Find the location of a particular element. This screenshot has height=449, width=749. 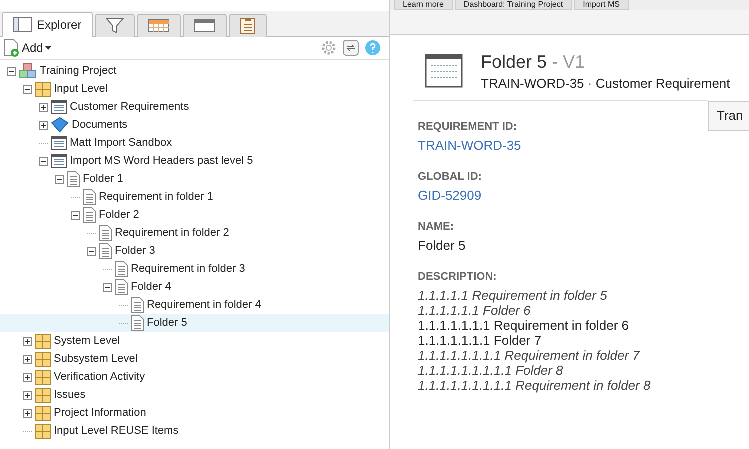

tree-item: Folder 4 is located at coordinates (194, 287).